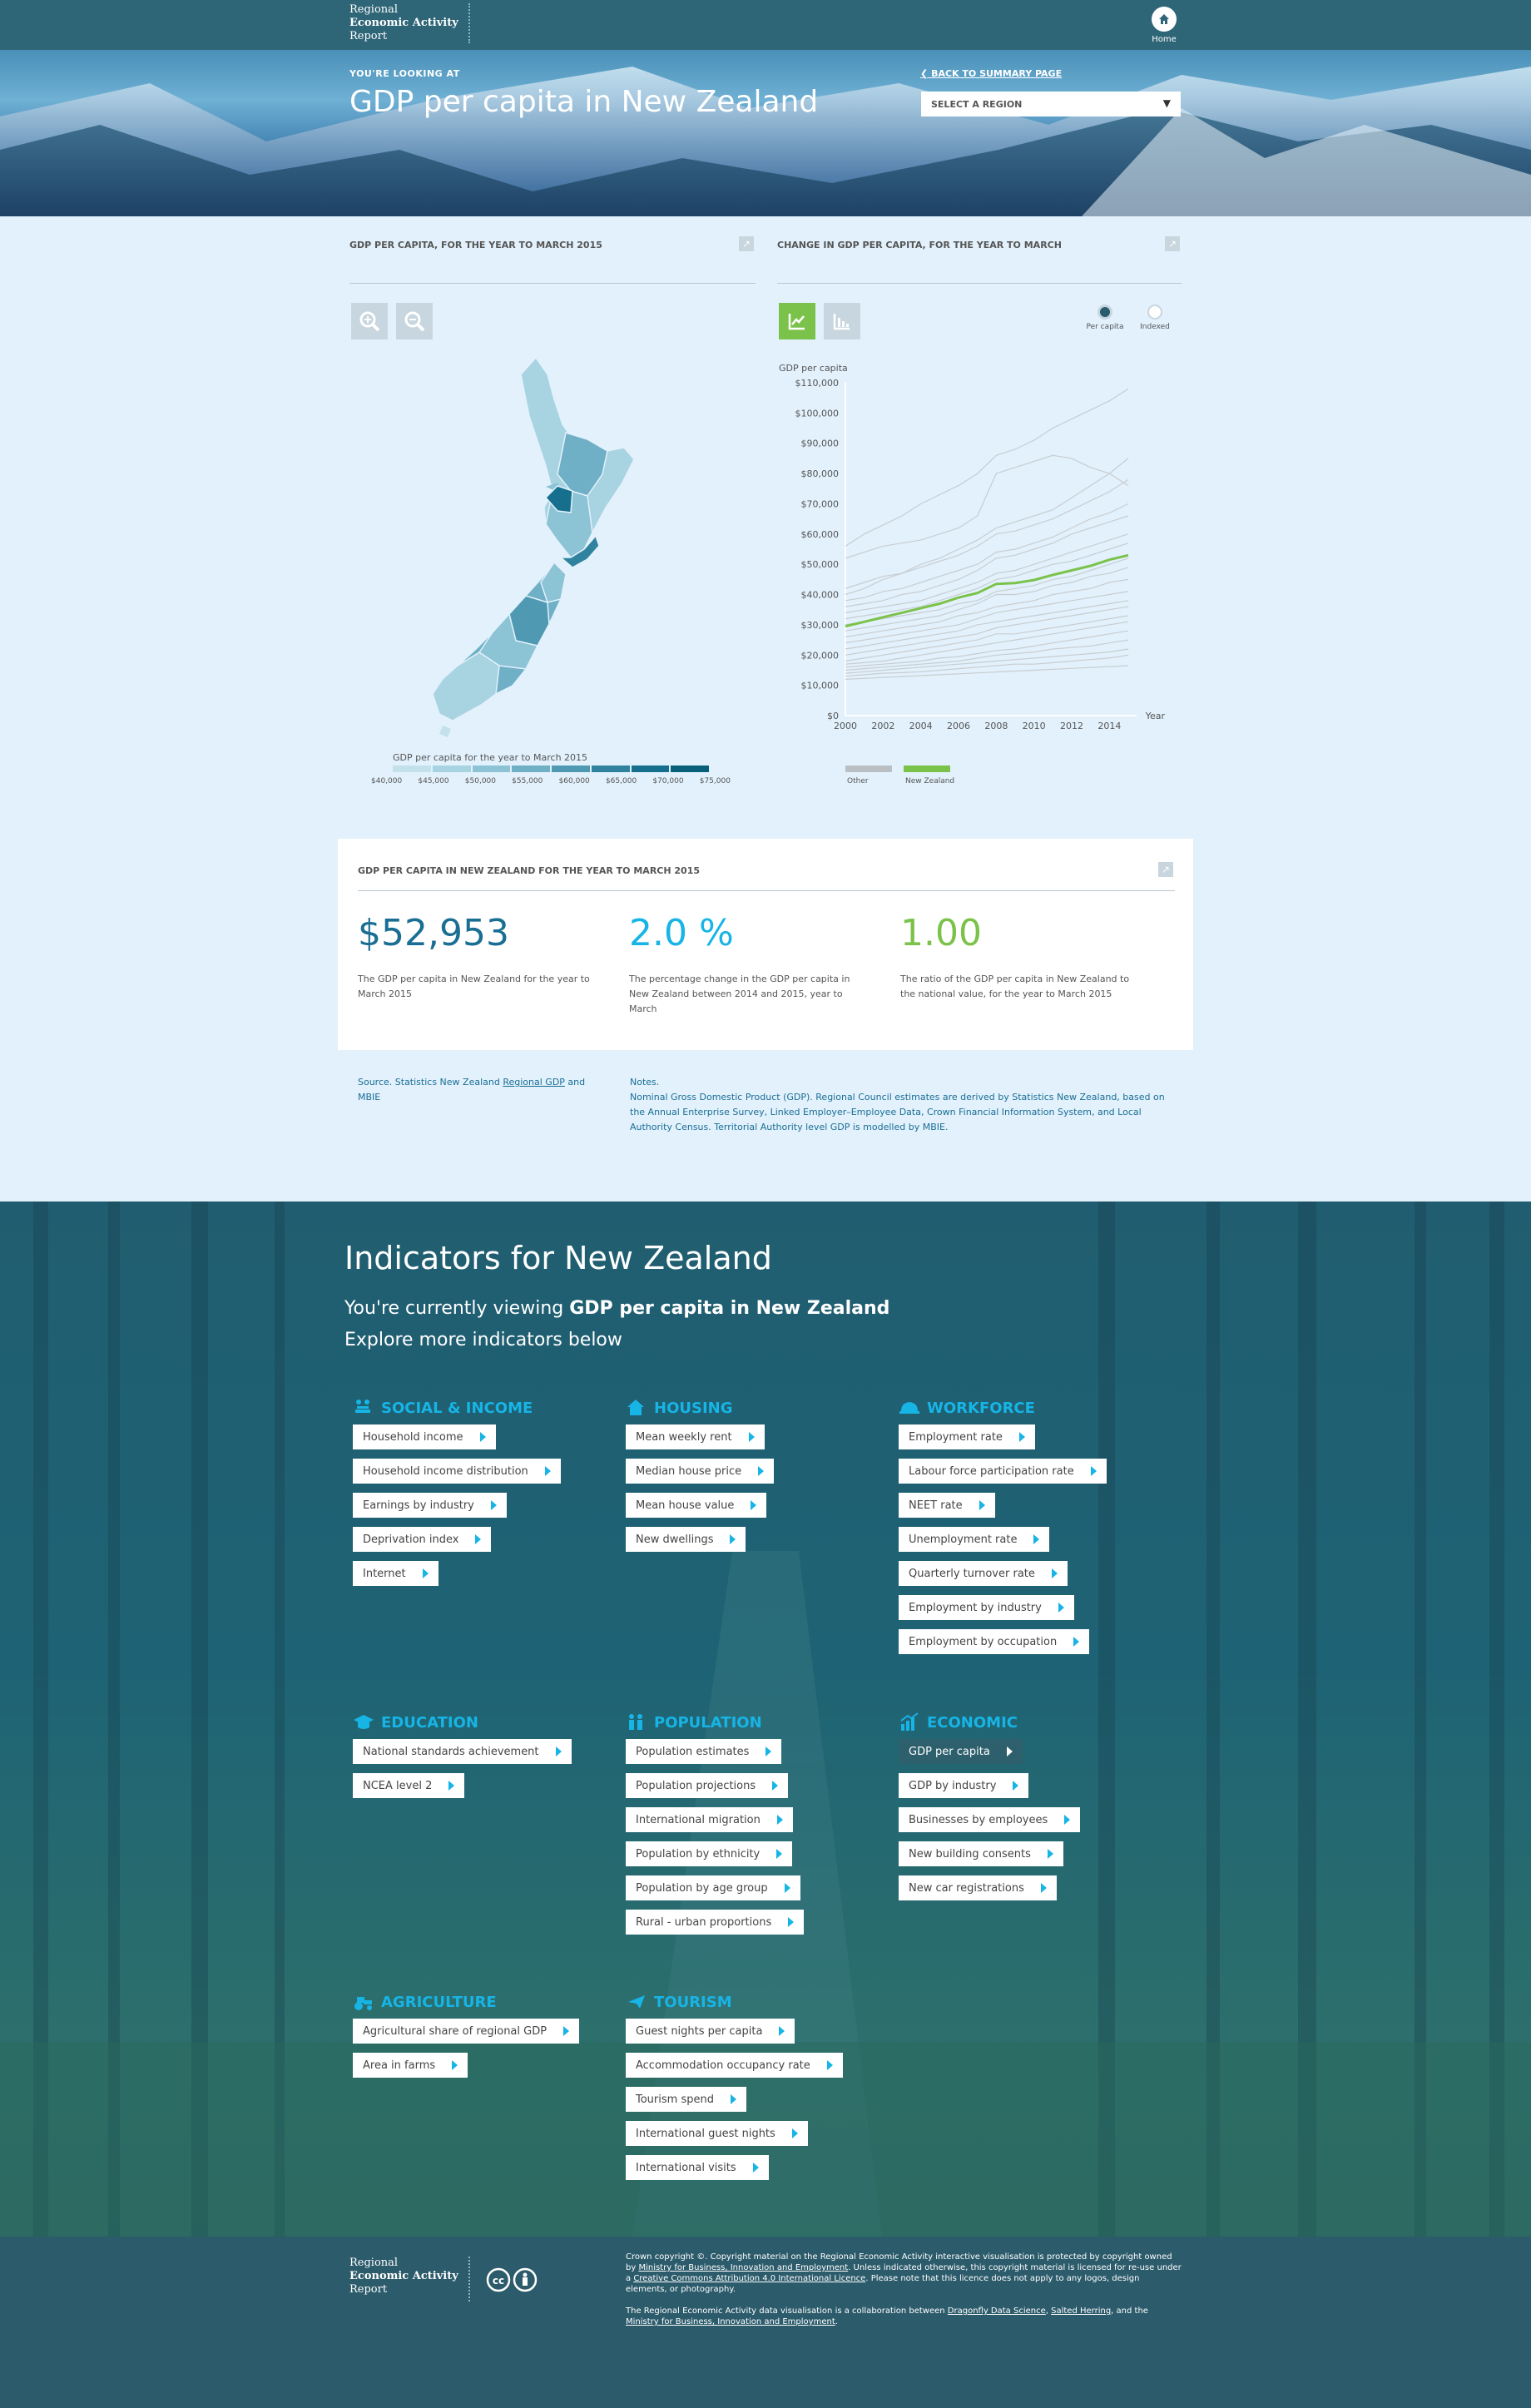 The width and height of the screenshot is (1531, 2408). I want to click on indicator-link: Earnings by industry, so click(430, 1506).